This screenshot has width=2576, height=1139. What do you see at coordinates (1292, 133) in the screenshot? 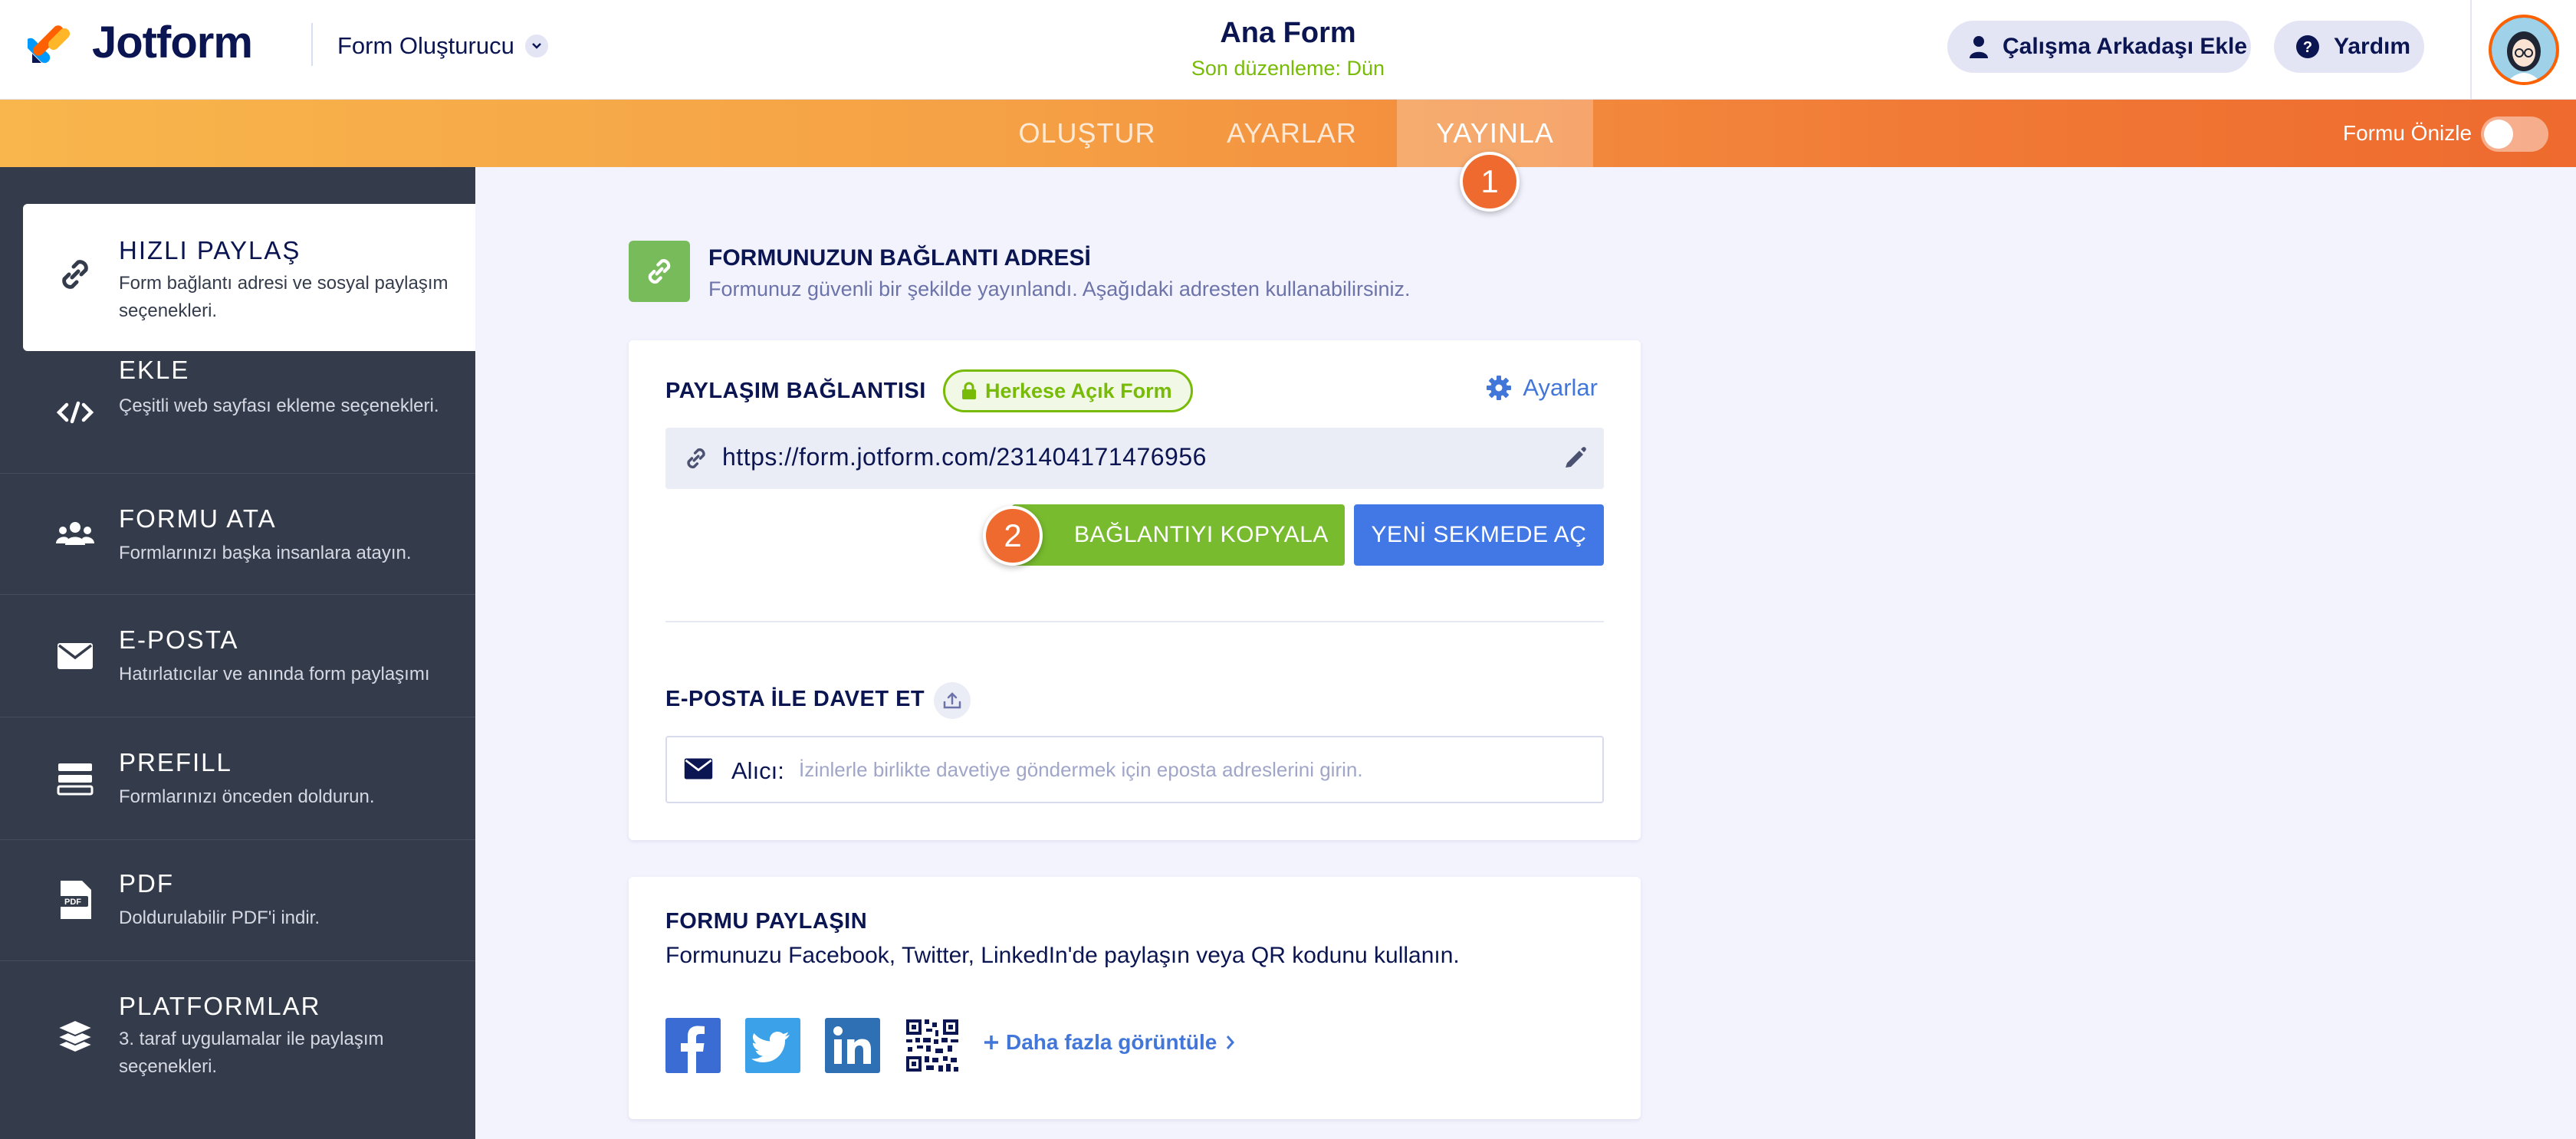
I see `tab-settings: AYARLAR` at bounding box center [1292, 133].